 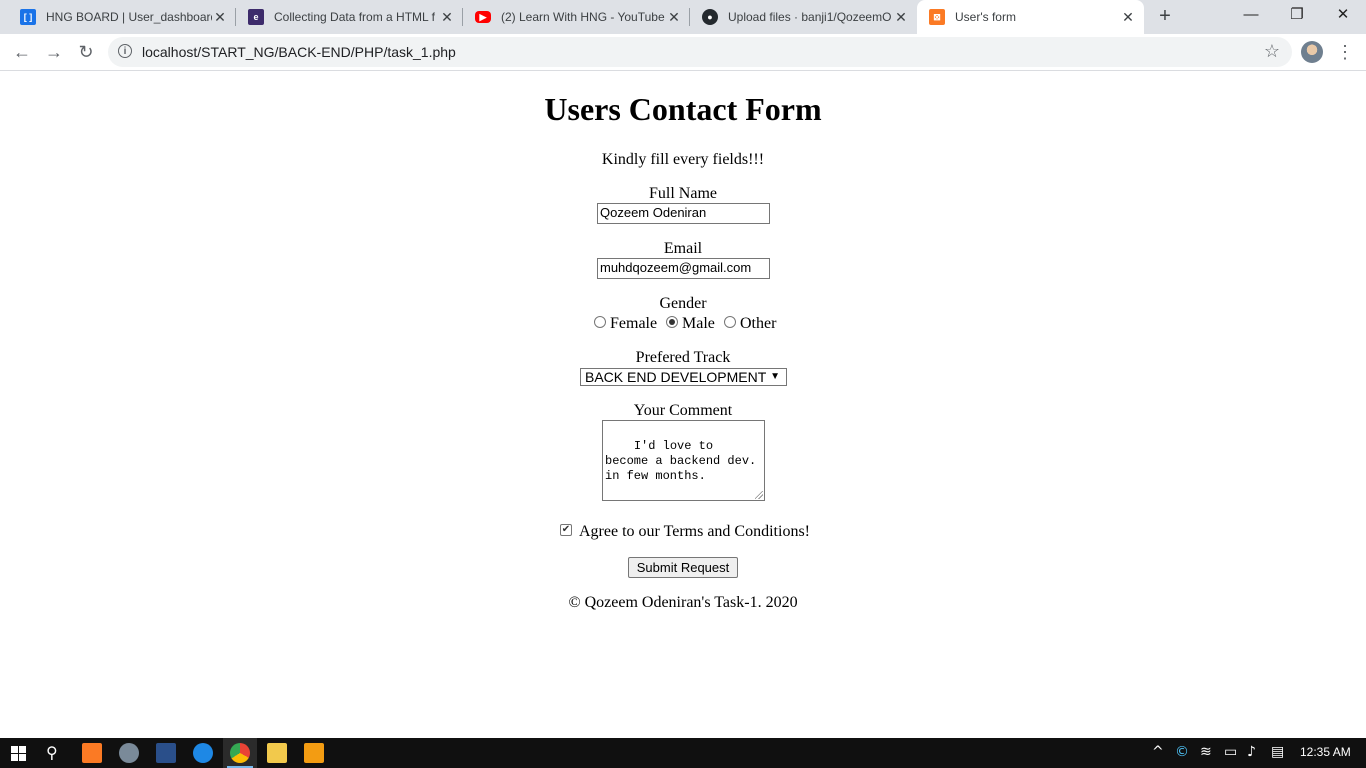 I want to click on dropdown-arrow-icon: ▼, so click(x=775, y=376).